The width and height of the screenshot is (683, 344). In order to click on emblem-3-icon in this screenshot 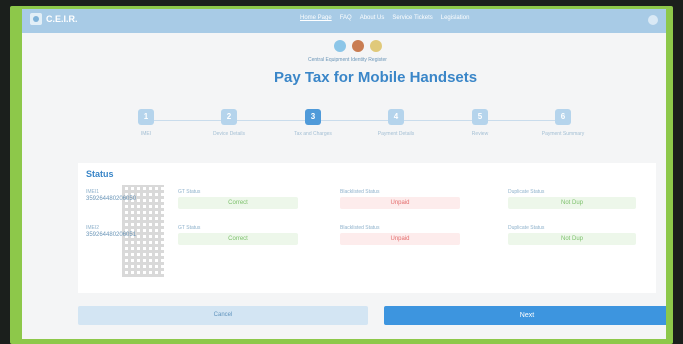, I will do `click(376, 46)`.